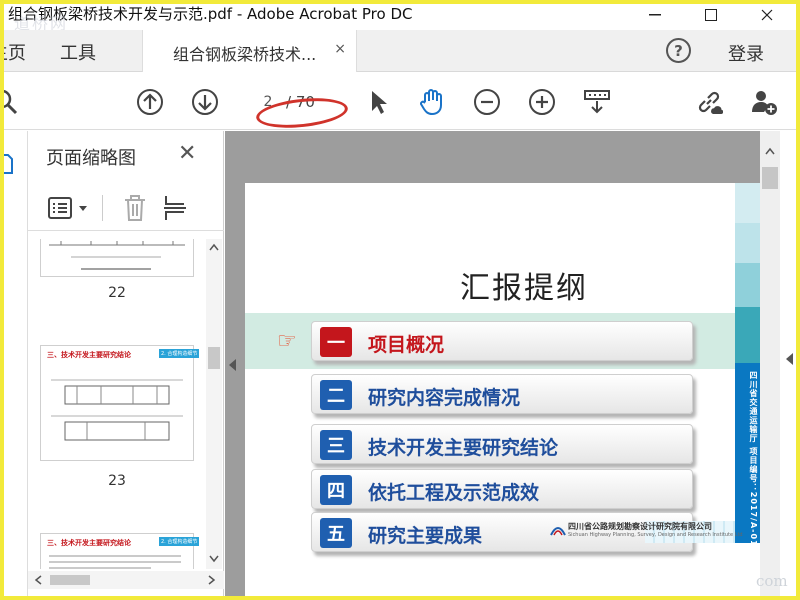  I want to click on close-icon, so click(767, 15).